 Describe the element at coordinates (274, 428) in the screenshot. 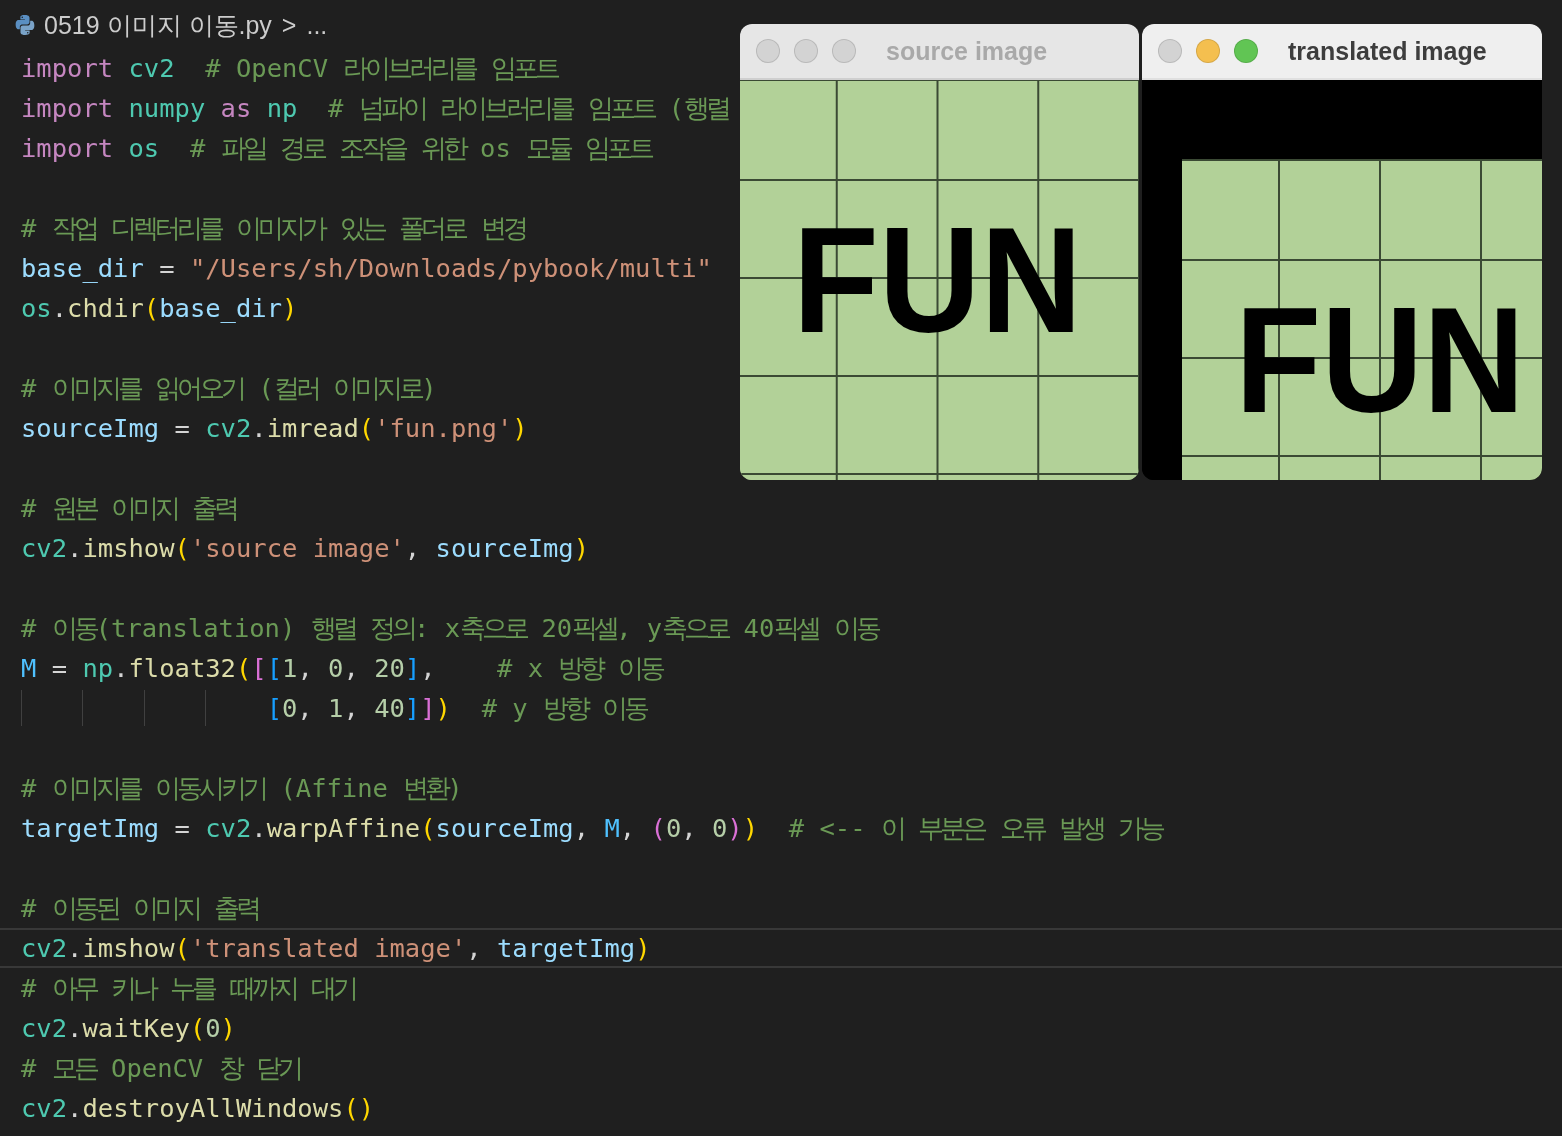

I see `code-line: sourceImg = cv2.imread('fun.png')` at that location.